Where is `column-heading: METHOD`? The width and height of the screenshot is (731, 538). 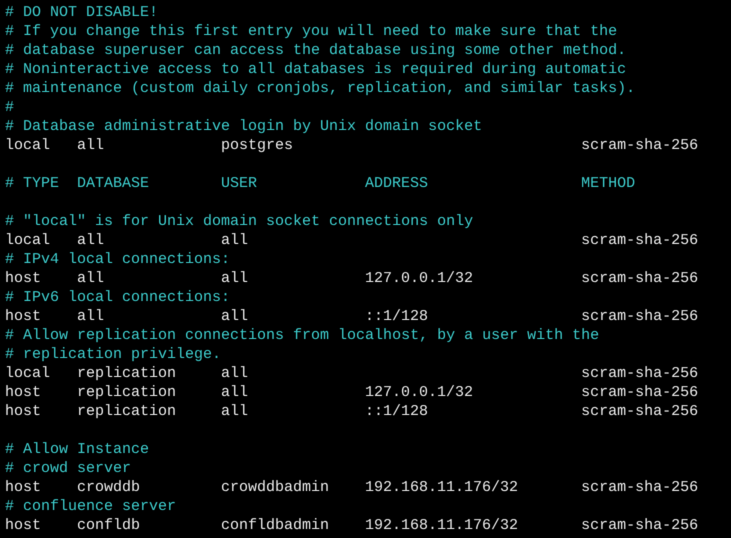 column-heading: METHOD is located at coordinates (608, 183).